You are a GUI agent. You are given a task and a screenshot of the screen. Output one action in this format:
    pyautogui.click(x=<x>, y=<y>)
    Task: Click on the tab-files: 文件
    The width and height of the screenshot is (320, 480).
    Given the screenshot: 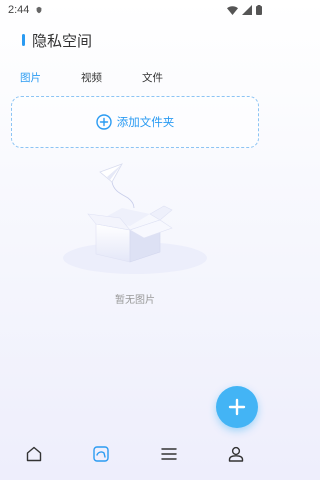 What is the action you would take?
    pyautogui.click(x=152, y=77)
    